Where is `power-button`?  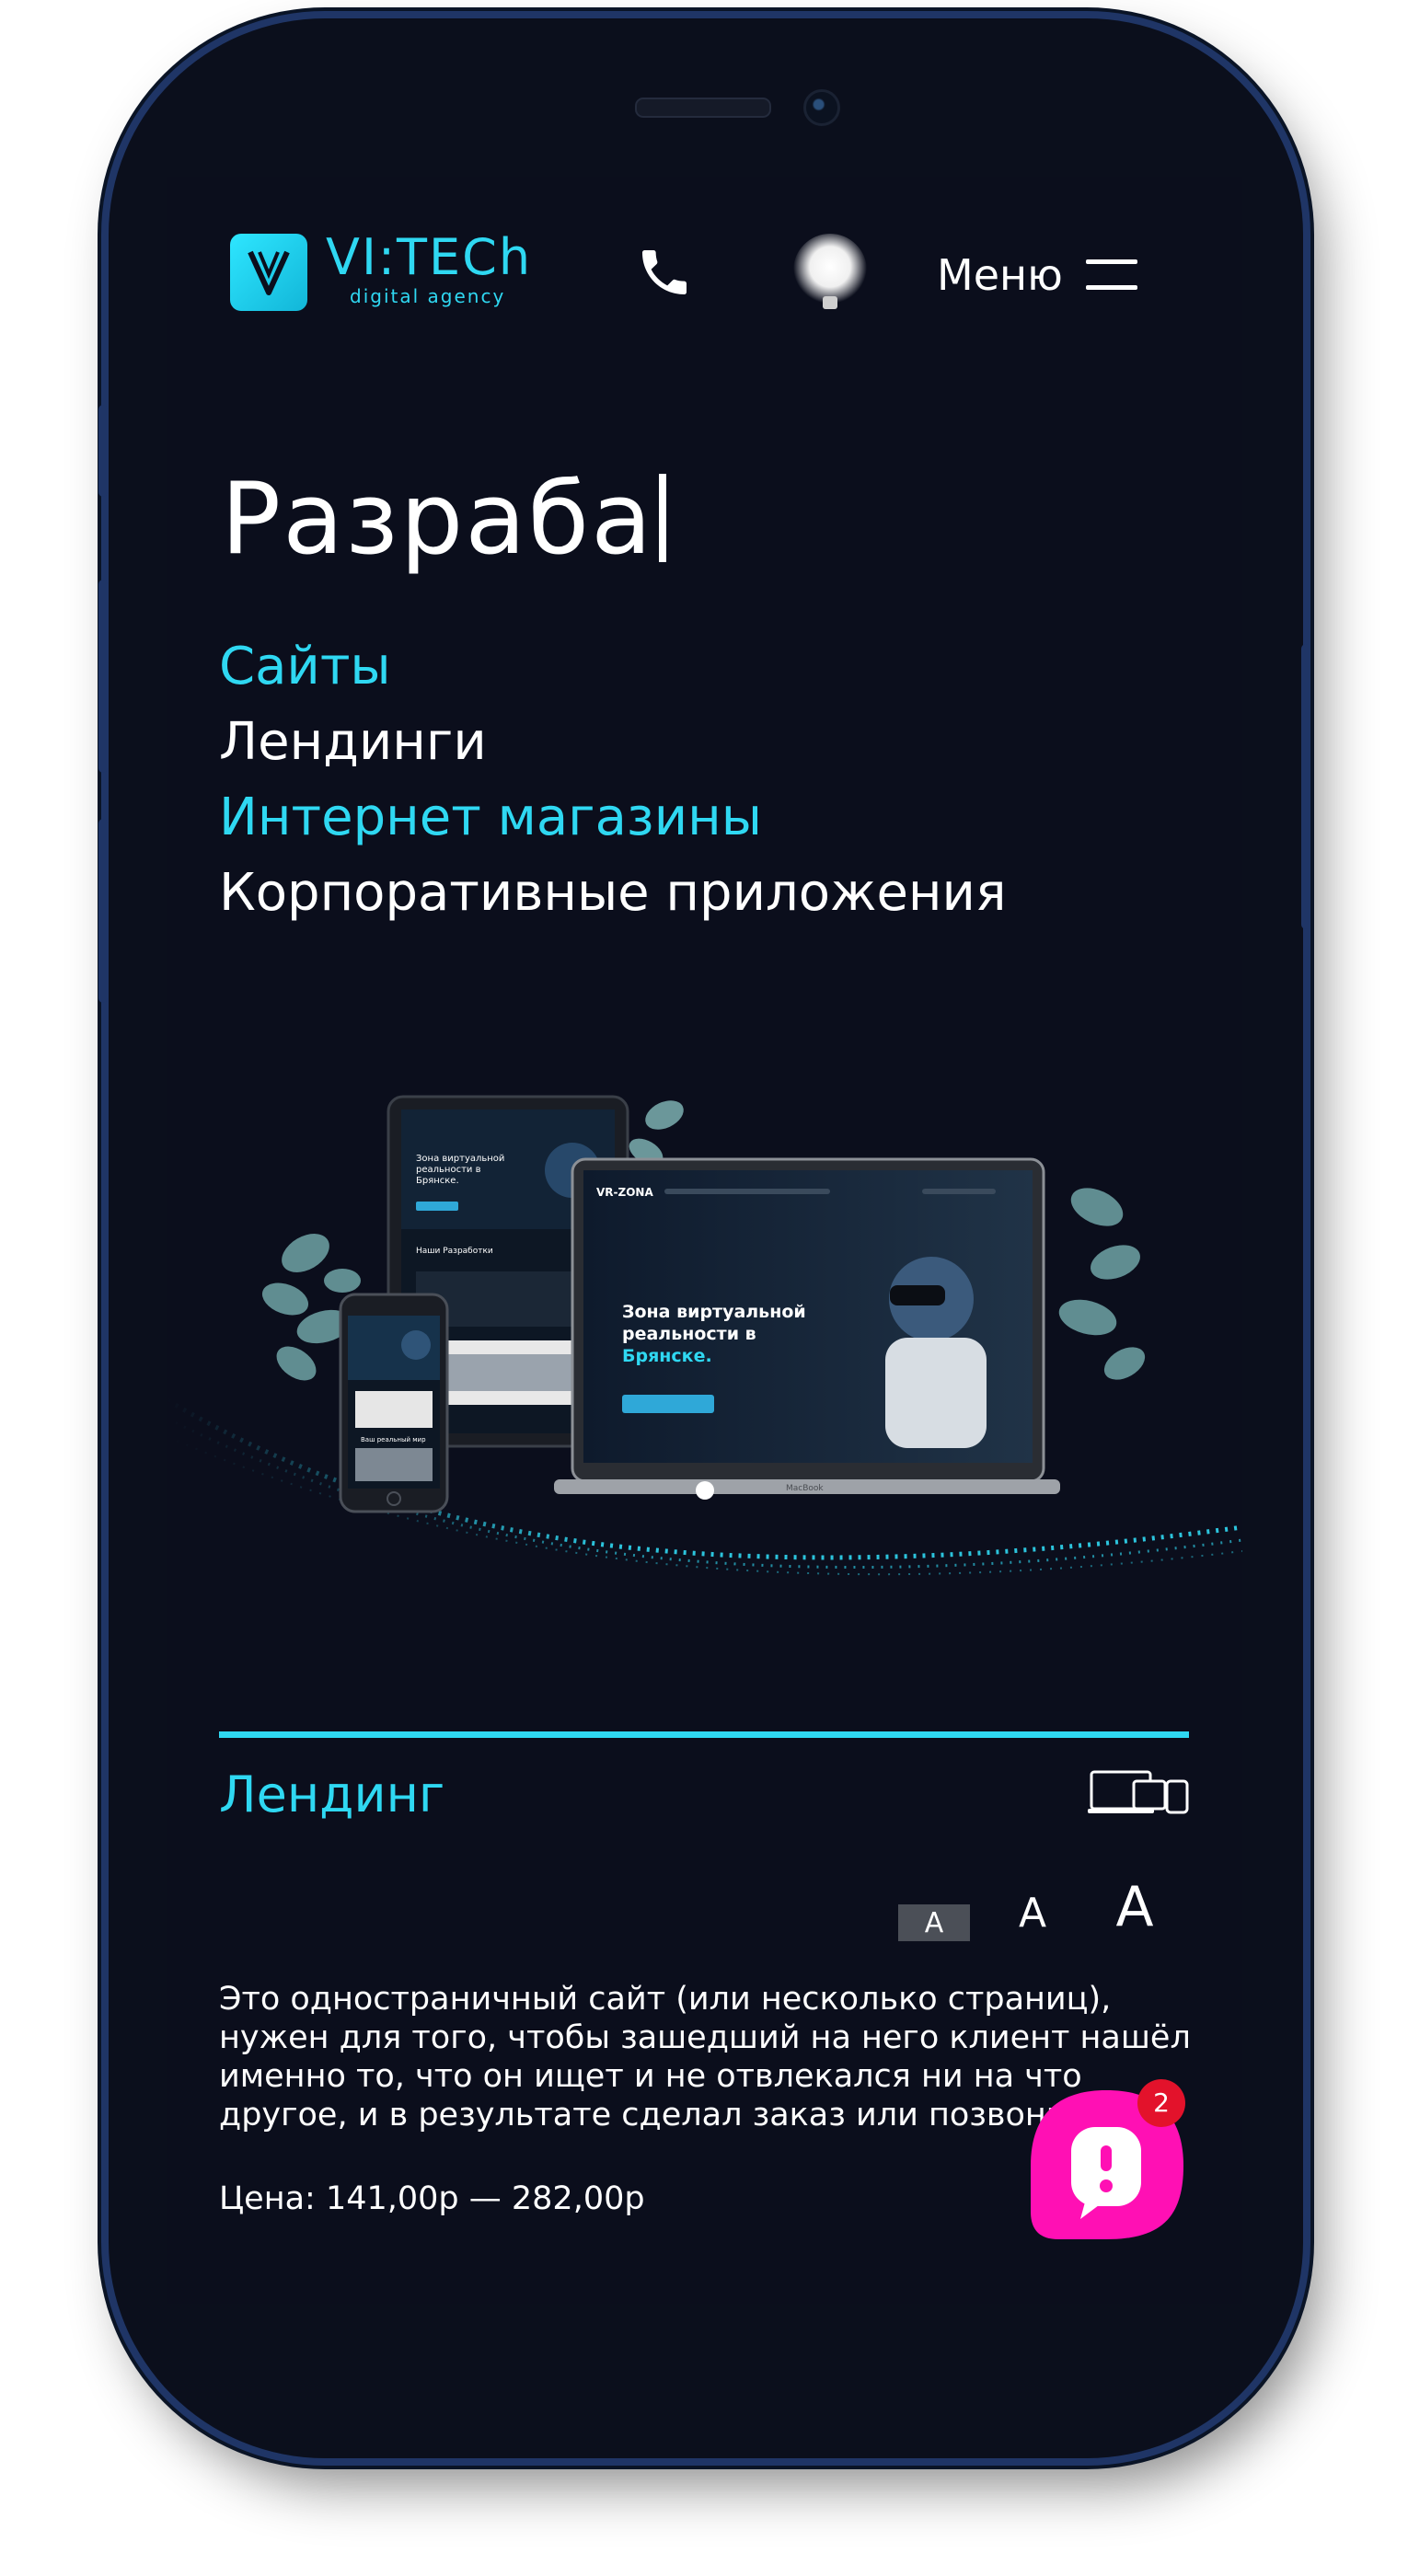
power-button is located at coordinates (1305, 786).